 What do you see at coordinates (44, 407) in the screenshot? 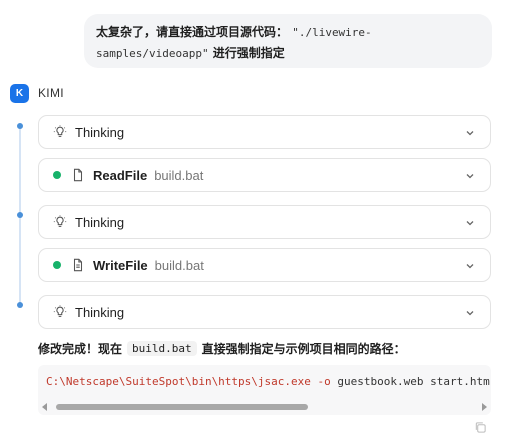
I see `scroll-left-arrow` at bounding box center [44, 407].